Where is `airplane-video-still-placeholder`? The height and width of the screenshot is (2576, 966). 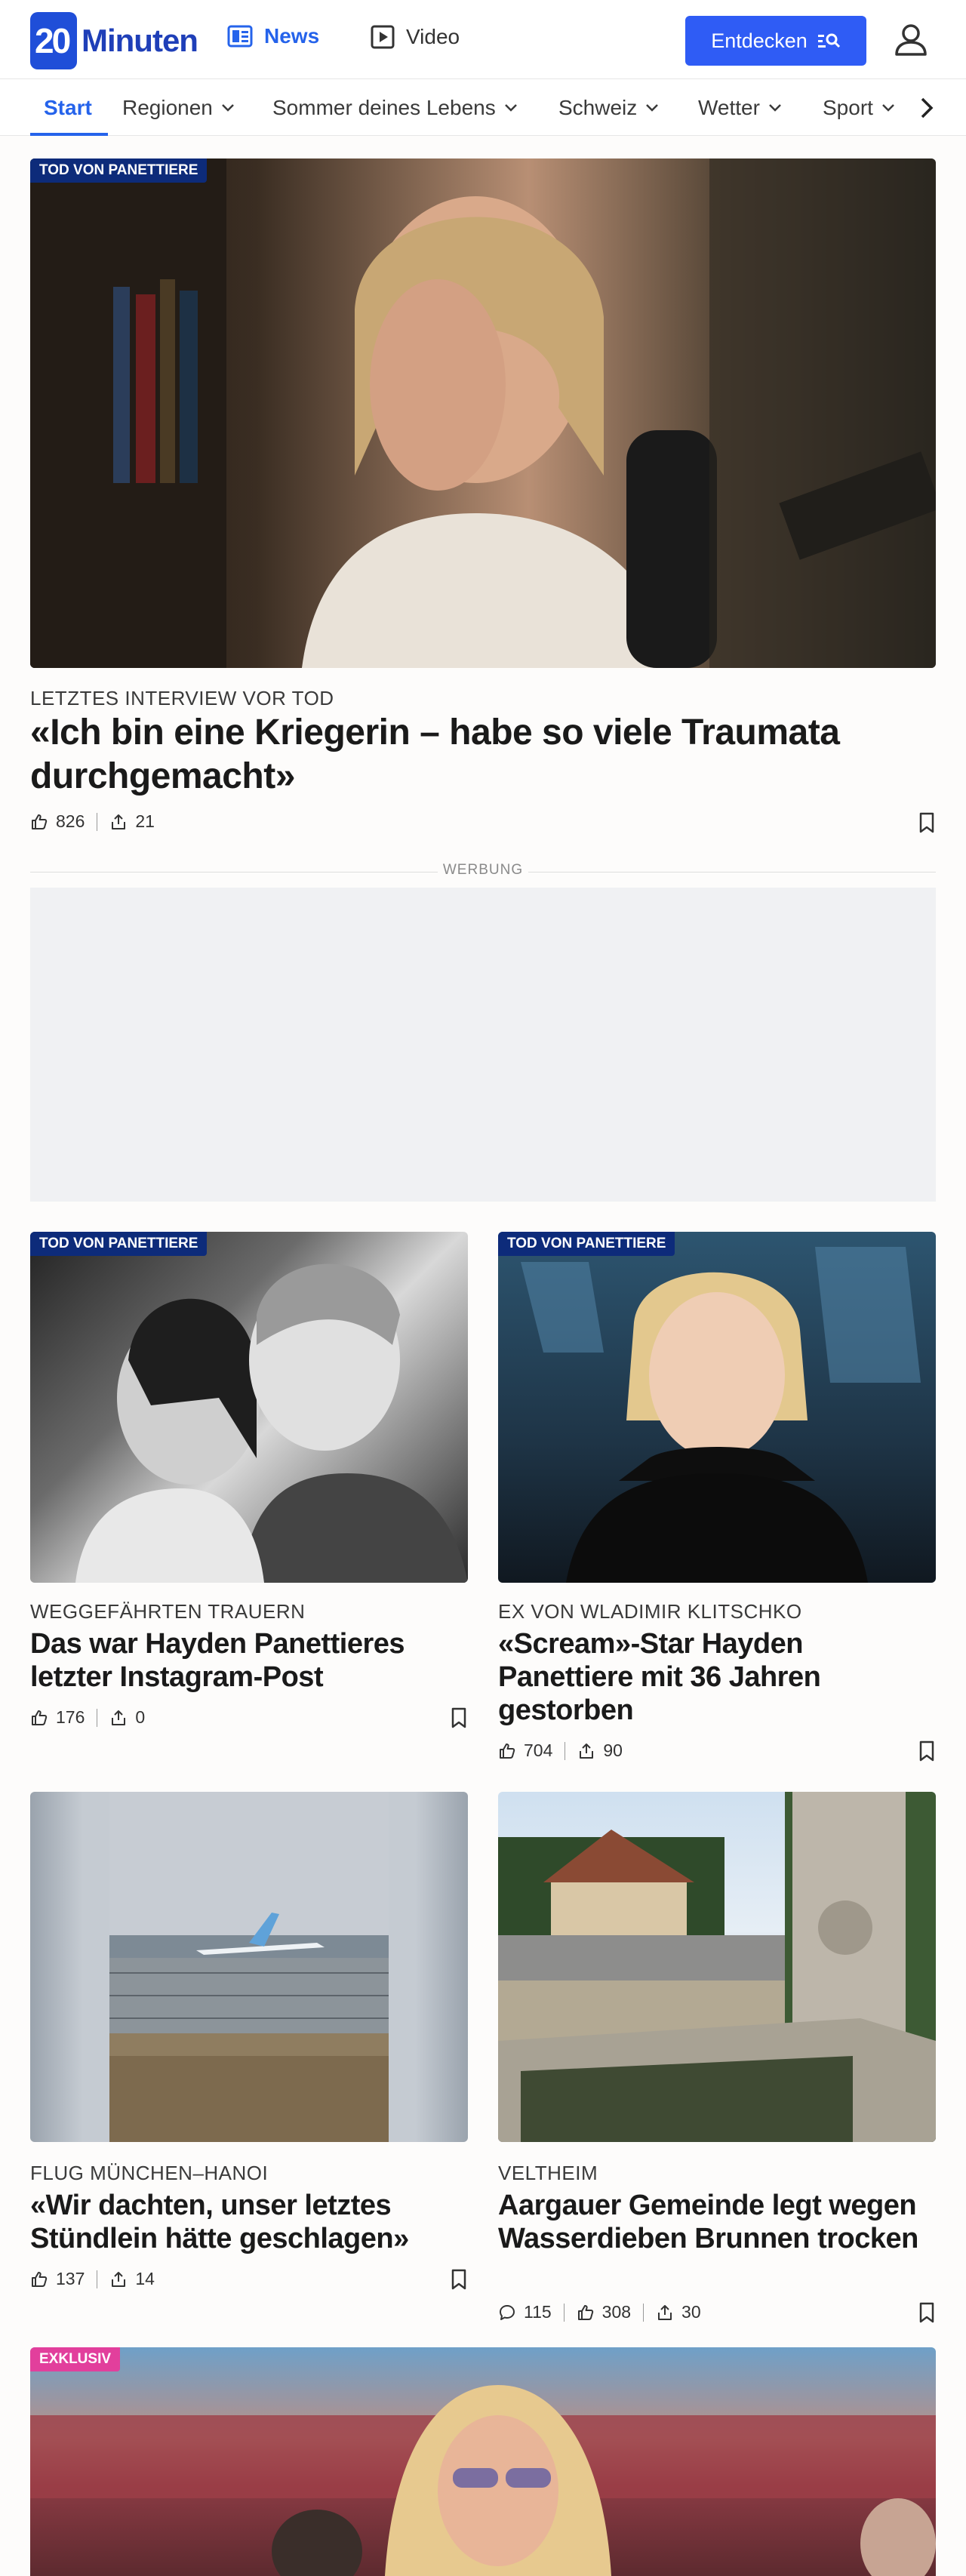
airplane-video-still-placeholder is located at coordinates (249, 1967).